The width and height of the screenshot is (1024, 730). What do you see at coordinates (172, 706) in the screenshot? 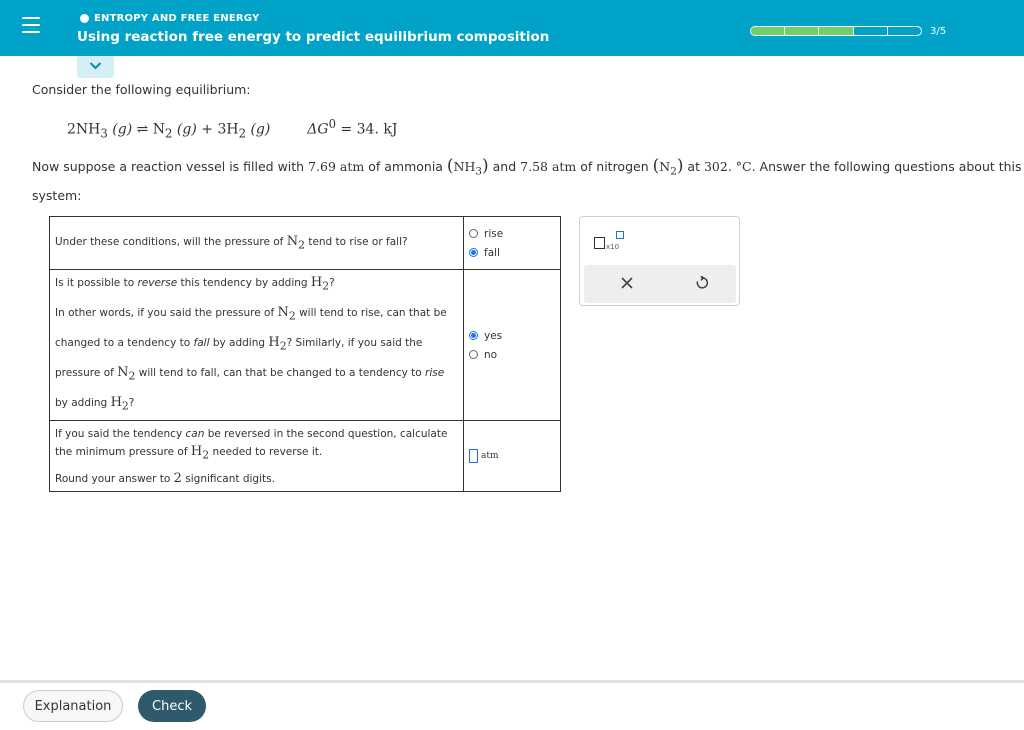
I see `check-button: Check` at bounding box center [172, 706].